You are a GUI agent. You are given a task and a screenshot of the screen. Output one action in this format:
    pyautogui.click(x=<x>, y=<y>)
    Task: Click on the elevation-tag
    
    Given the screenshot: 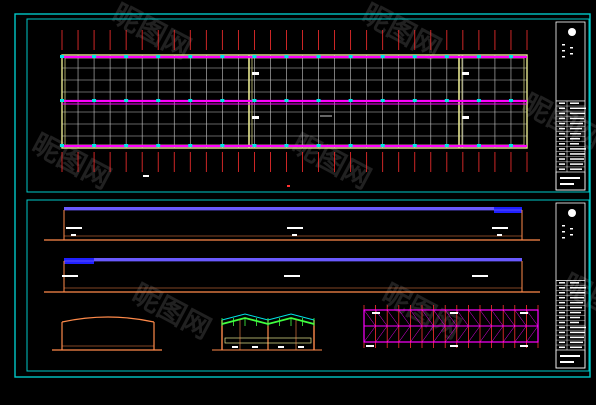 What is the action you would take?
    pyautogui.click(x=499, y=235)
    